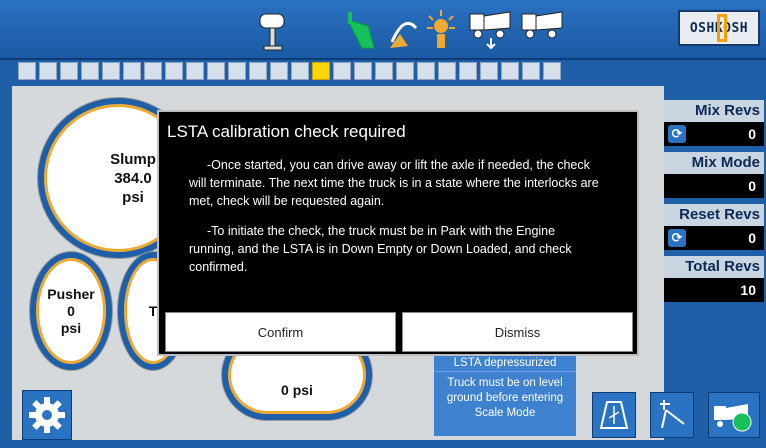 Image resolution: width=766 pixels, height=448 pixels. I want to click on total-revs-value: 10, so click(714, 290).